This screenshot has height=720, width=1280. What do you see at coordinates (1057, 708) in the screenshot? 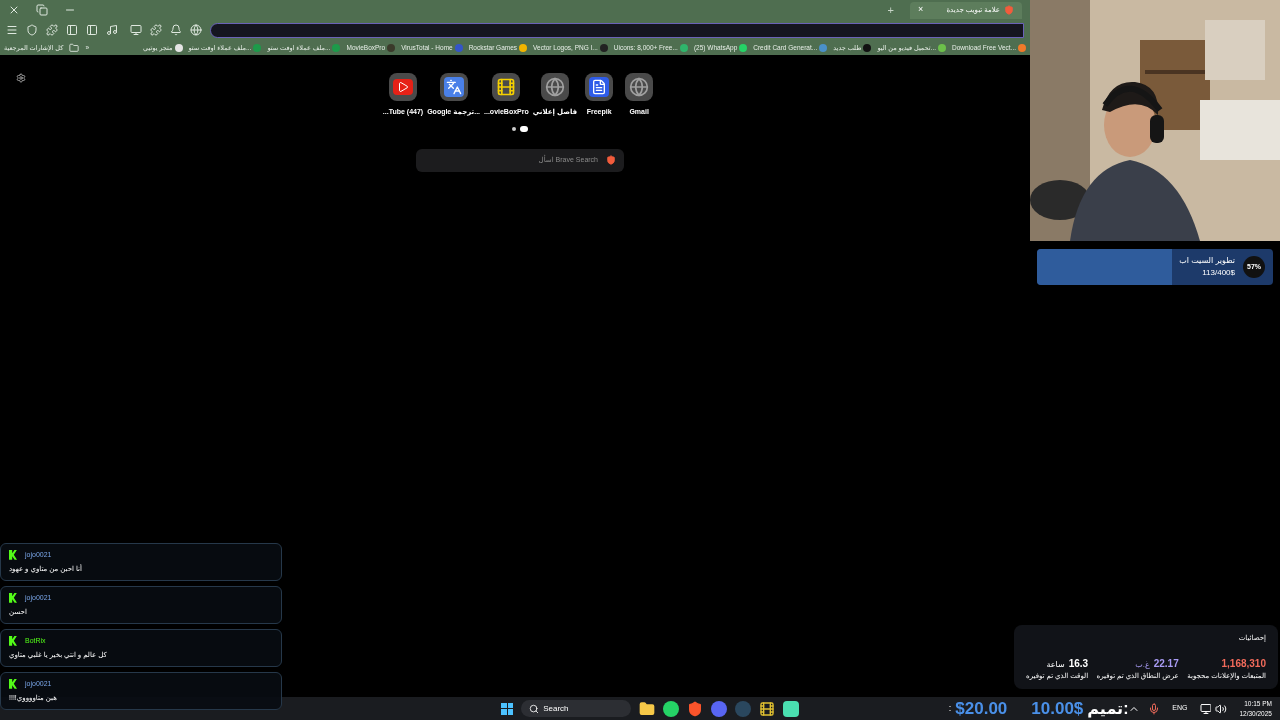
I see `donation-amount: 10.00$` at bounding box center [1057, 708].